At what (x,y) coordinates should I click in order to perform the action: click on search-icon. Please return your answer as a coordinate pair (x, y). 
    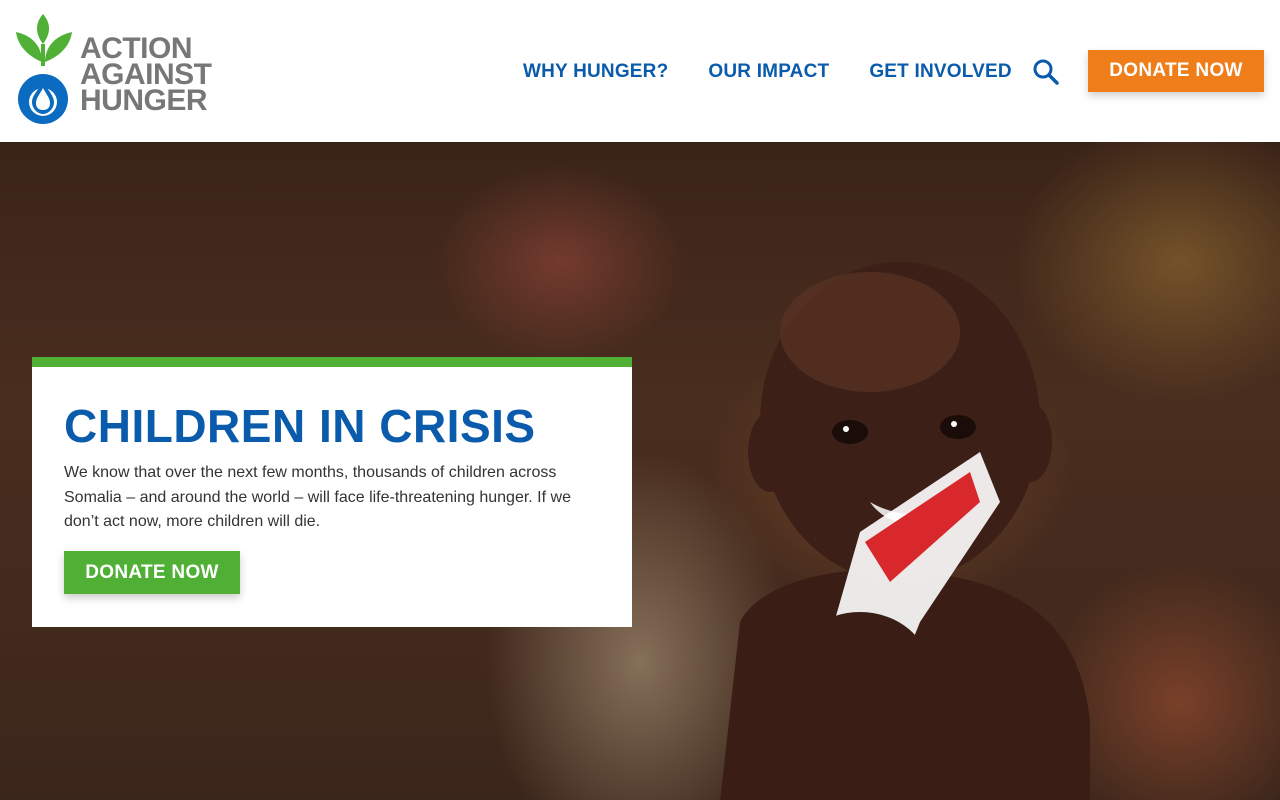
    Looking at the image, I should click on (1046, 72).